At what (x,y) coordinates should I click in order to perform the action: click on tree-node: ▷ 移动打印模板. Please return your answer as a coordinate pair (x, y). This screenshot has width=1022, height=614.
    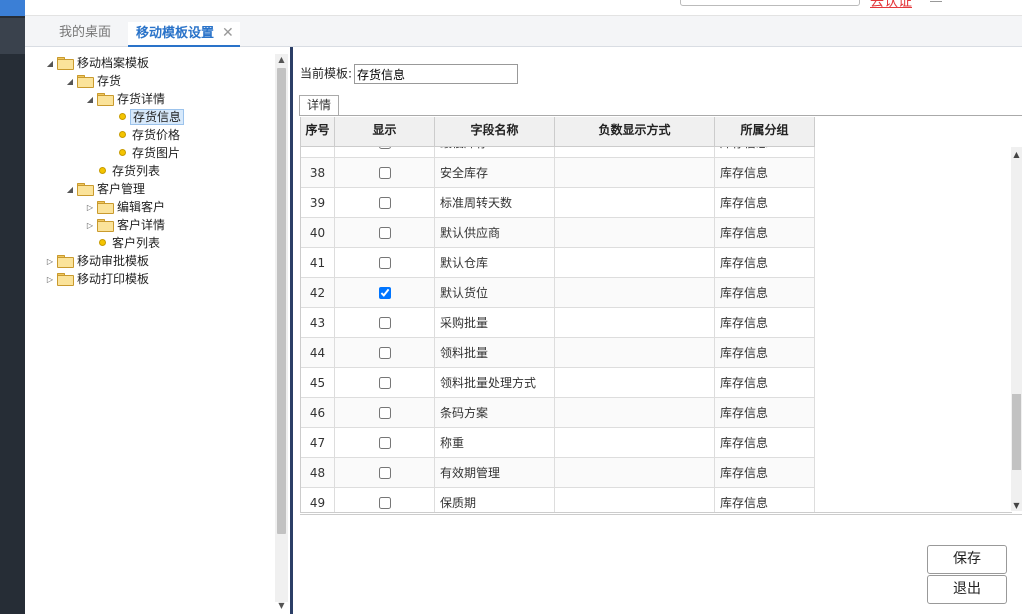
    Looking at the image, I should click on (114, 279).